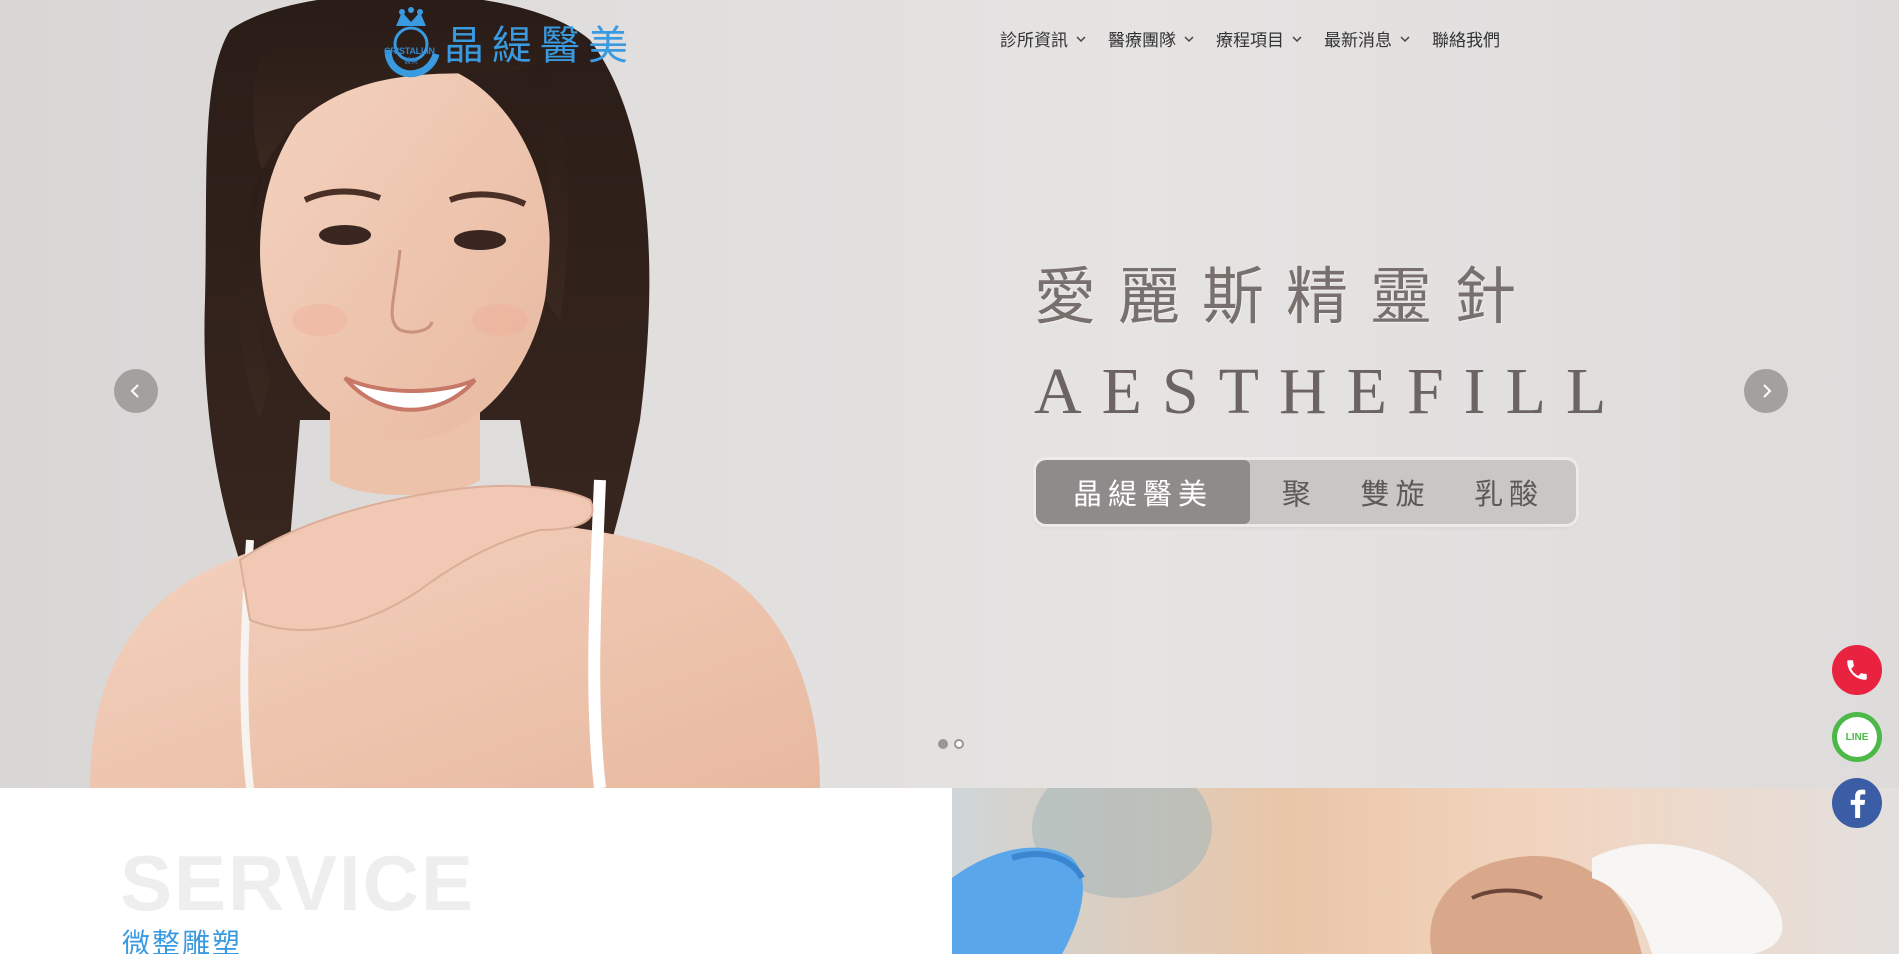 Image resolution: width=1899 pixels, height=954 pixels. I want to click on line-button: LINE, so click(1857, 737).